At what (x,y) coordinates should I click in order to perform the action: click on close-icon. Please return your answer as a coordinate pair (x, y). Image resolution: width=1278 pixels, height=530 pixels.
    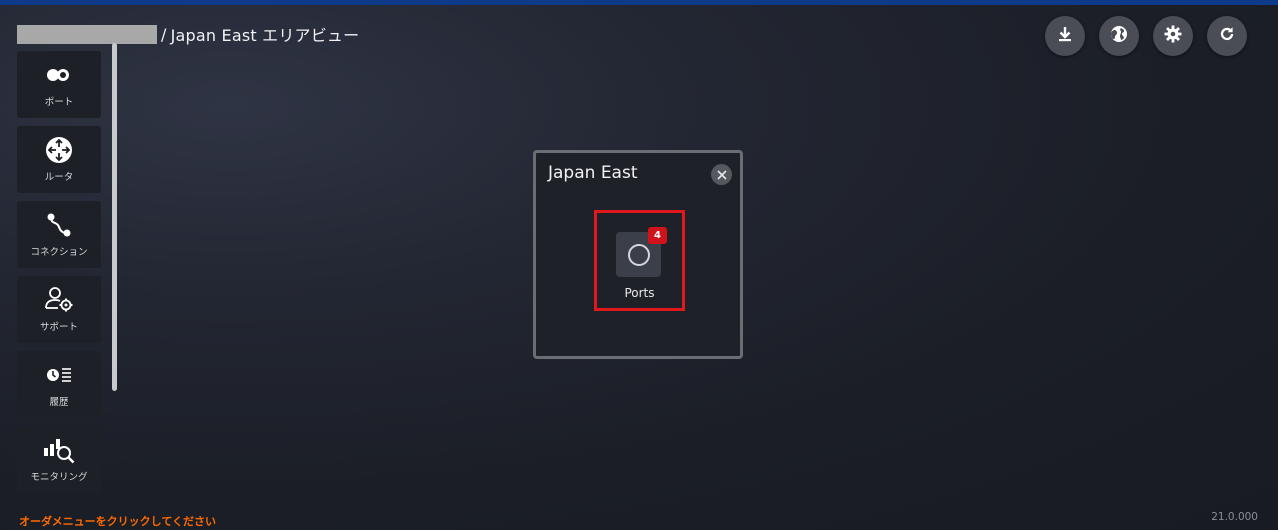
    Looking at the image, I should click on (721, 174).